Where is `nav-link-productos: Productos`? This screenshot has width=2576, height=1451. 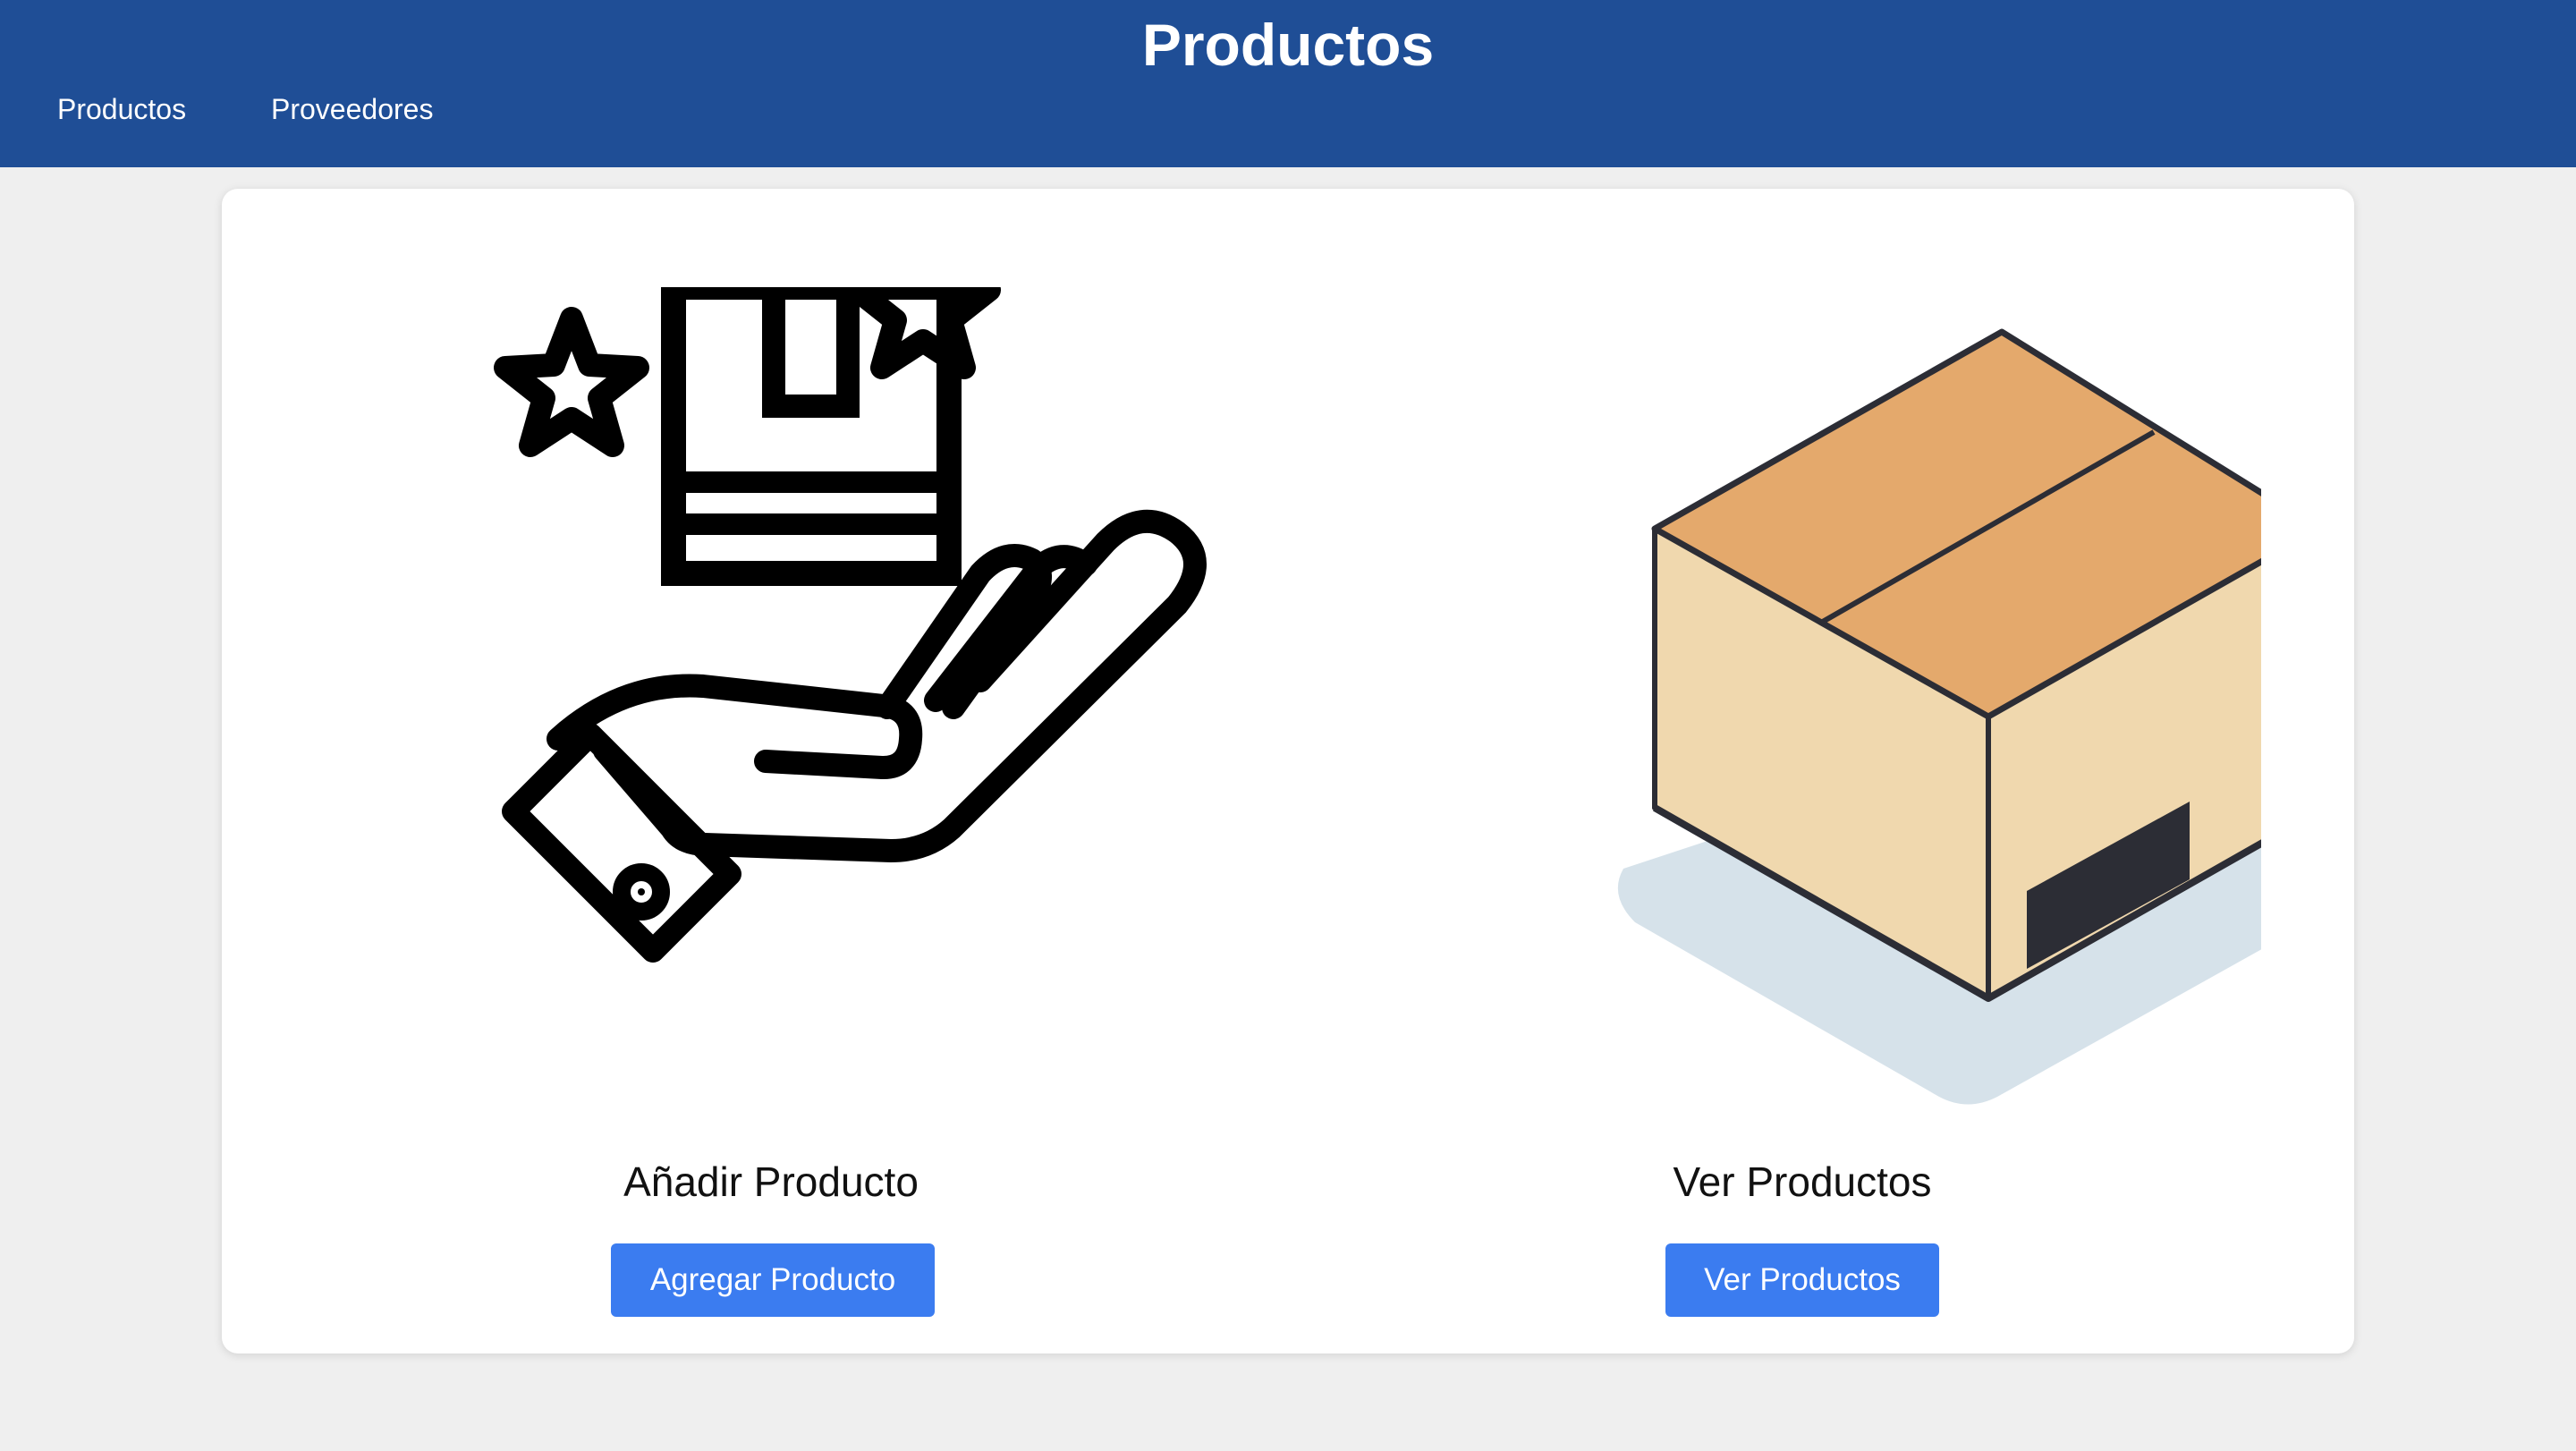
nav-link-productos: Productos is located at coordinates (121, 109).